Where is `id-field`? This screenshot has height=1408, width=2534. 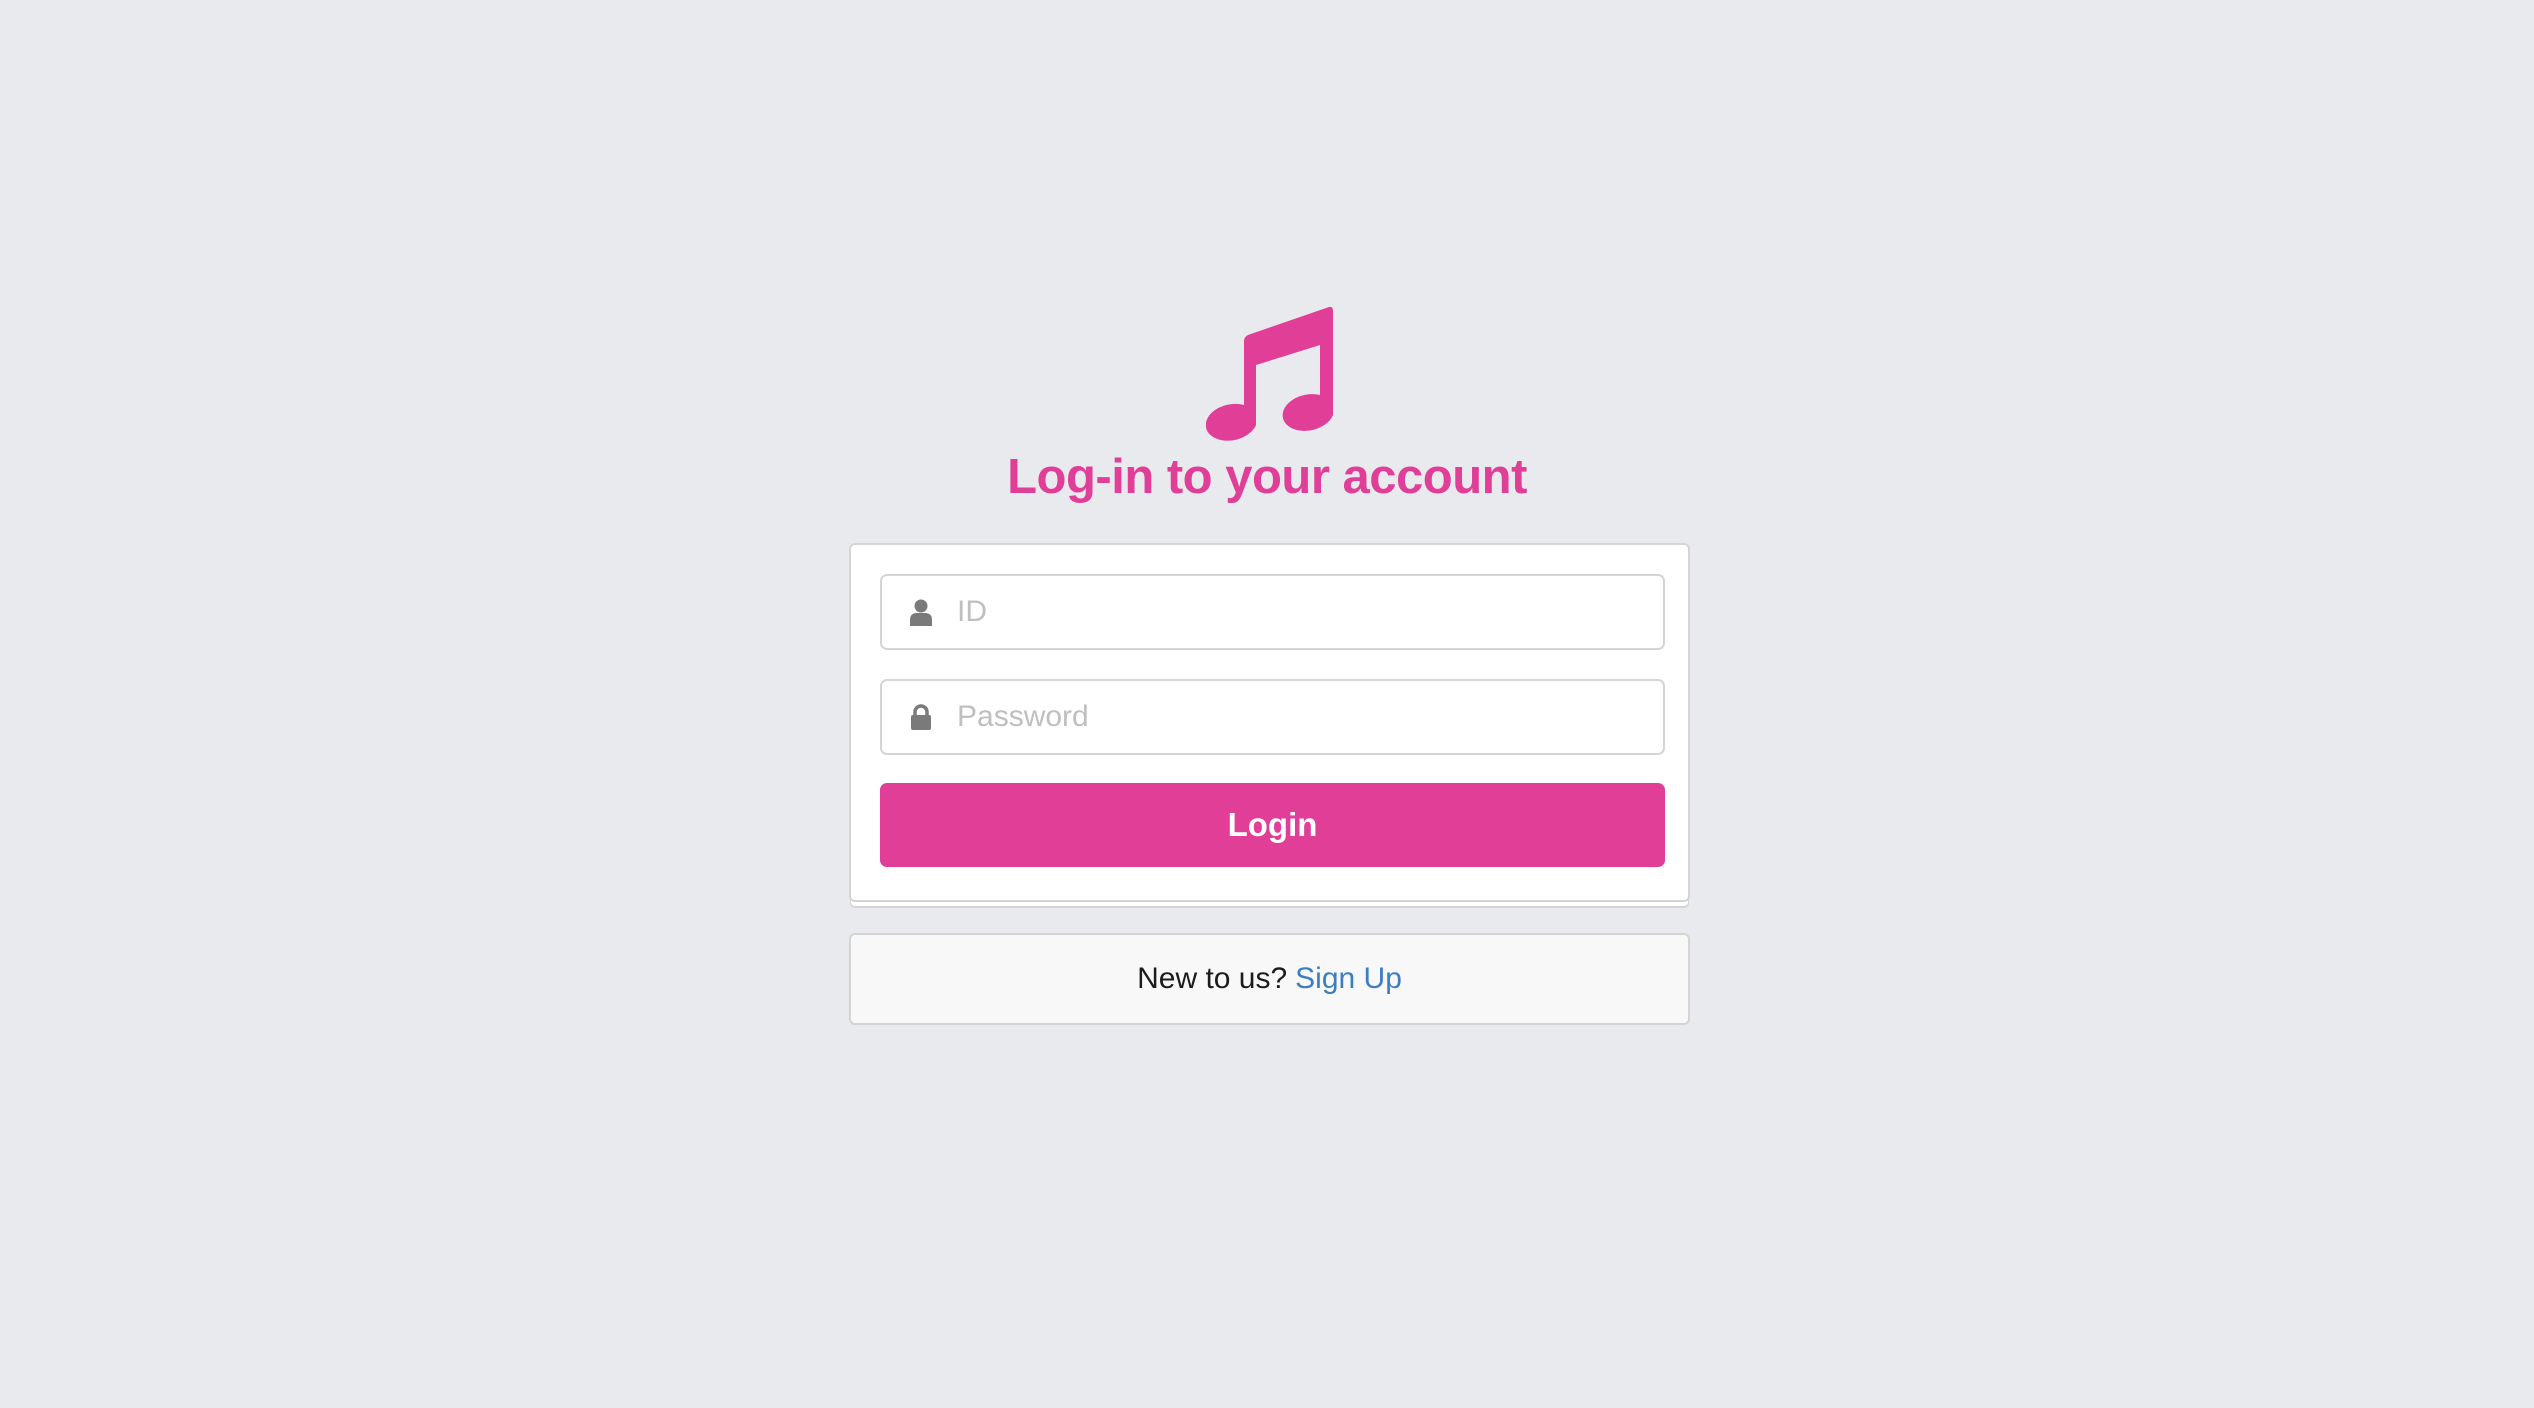
id-field is located at coordinates (1272, 612).